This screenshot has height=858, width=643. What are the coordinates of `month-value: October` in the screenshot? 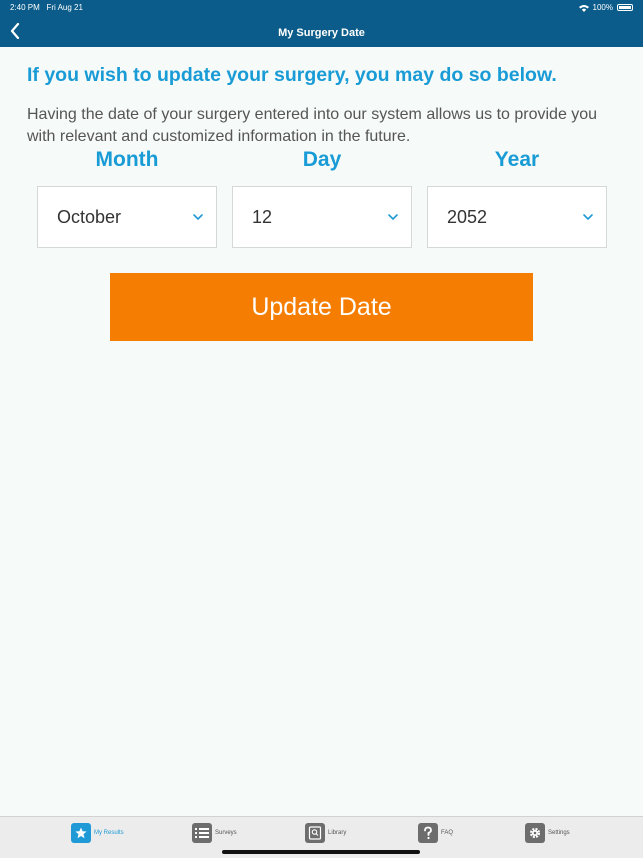 It's located at (89, 216).